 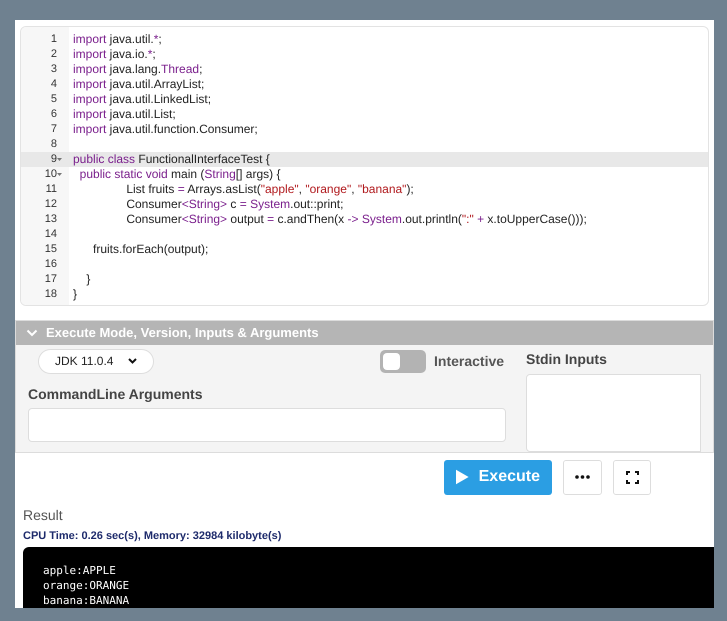 I want to click on line-number: 16, so click(x=50, y=264).